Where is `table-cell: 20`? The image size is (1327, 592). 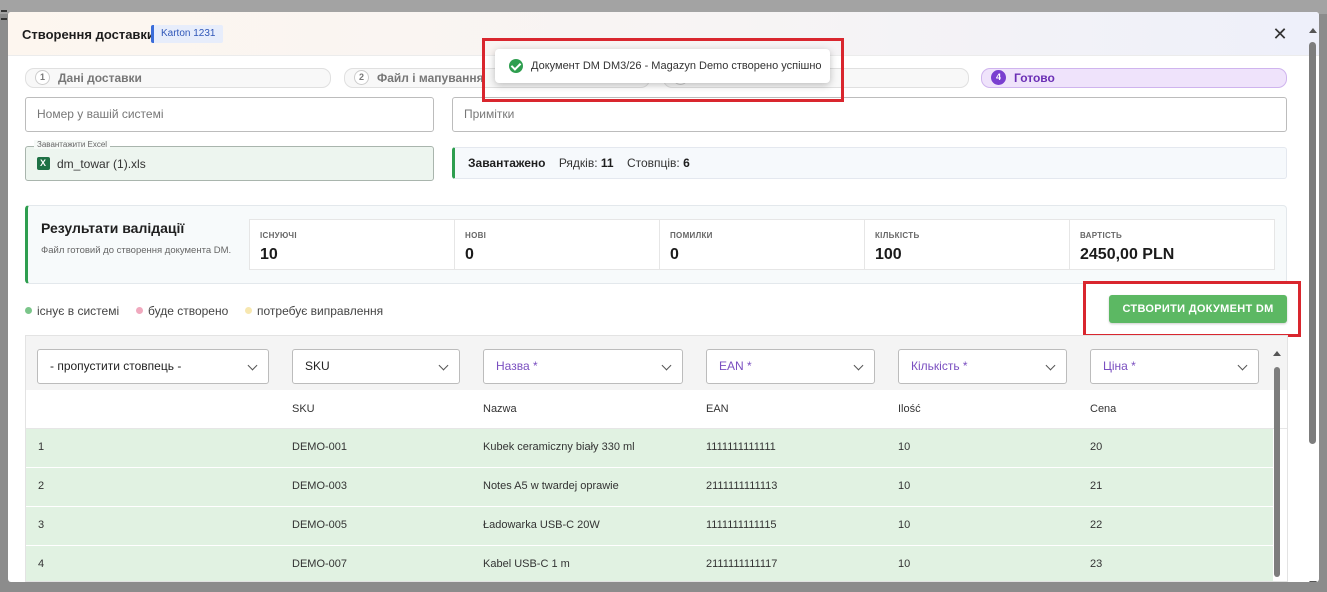 table-cell: 20 is located at coordinates (1096, 447).